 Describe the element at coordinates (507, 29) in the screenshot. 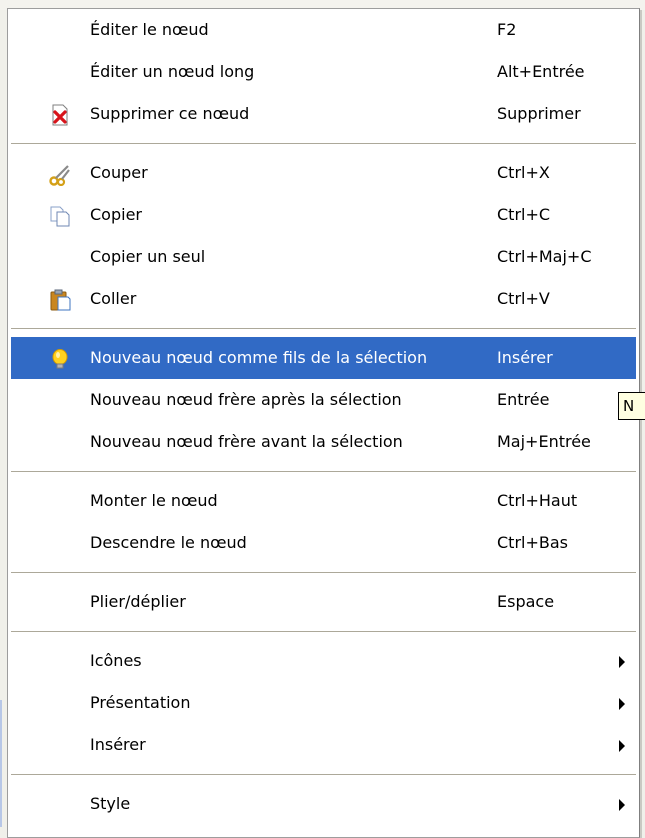

I see `menu-item-shortcut: F2` at that location.